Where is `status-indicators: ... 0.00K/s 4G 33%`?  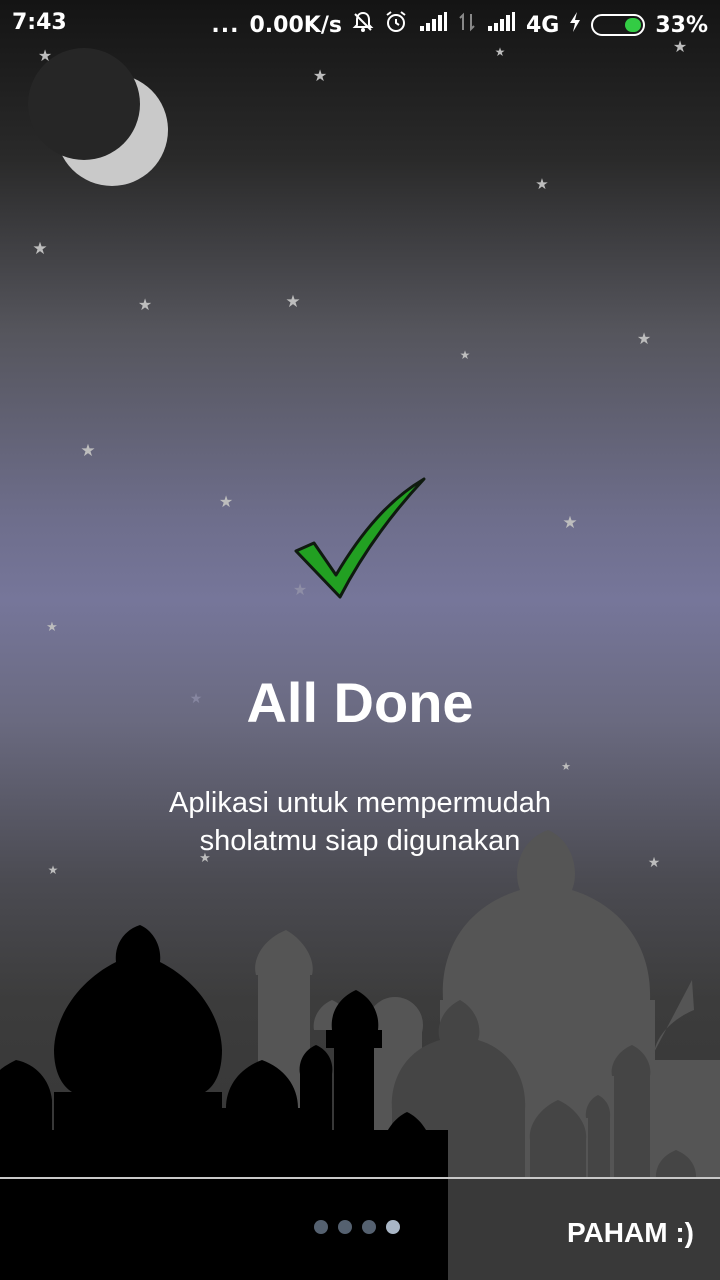
status-indicators: ... 0.00K/s 4G 33% is located at coordinates (459, 25).